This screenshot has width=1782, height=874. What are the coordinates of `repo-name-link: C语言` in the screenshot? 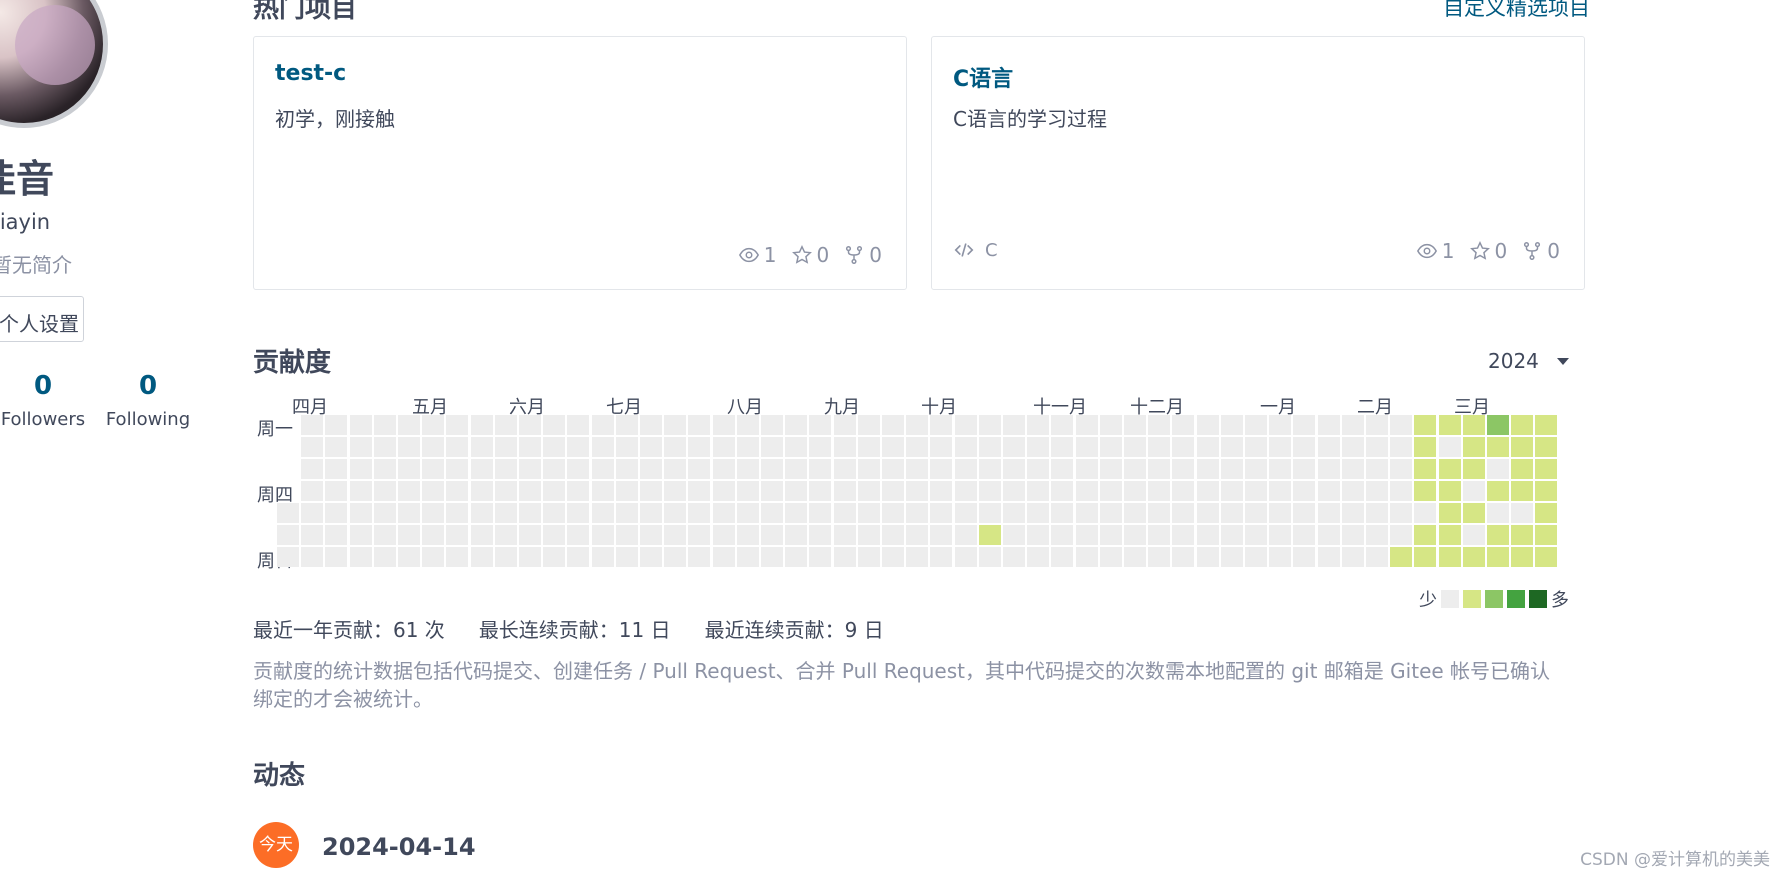 It's located at (983, 77).